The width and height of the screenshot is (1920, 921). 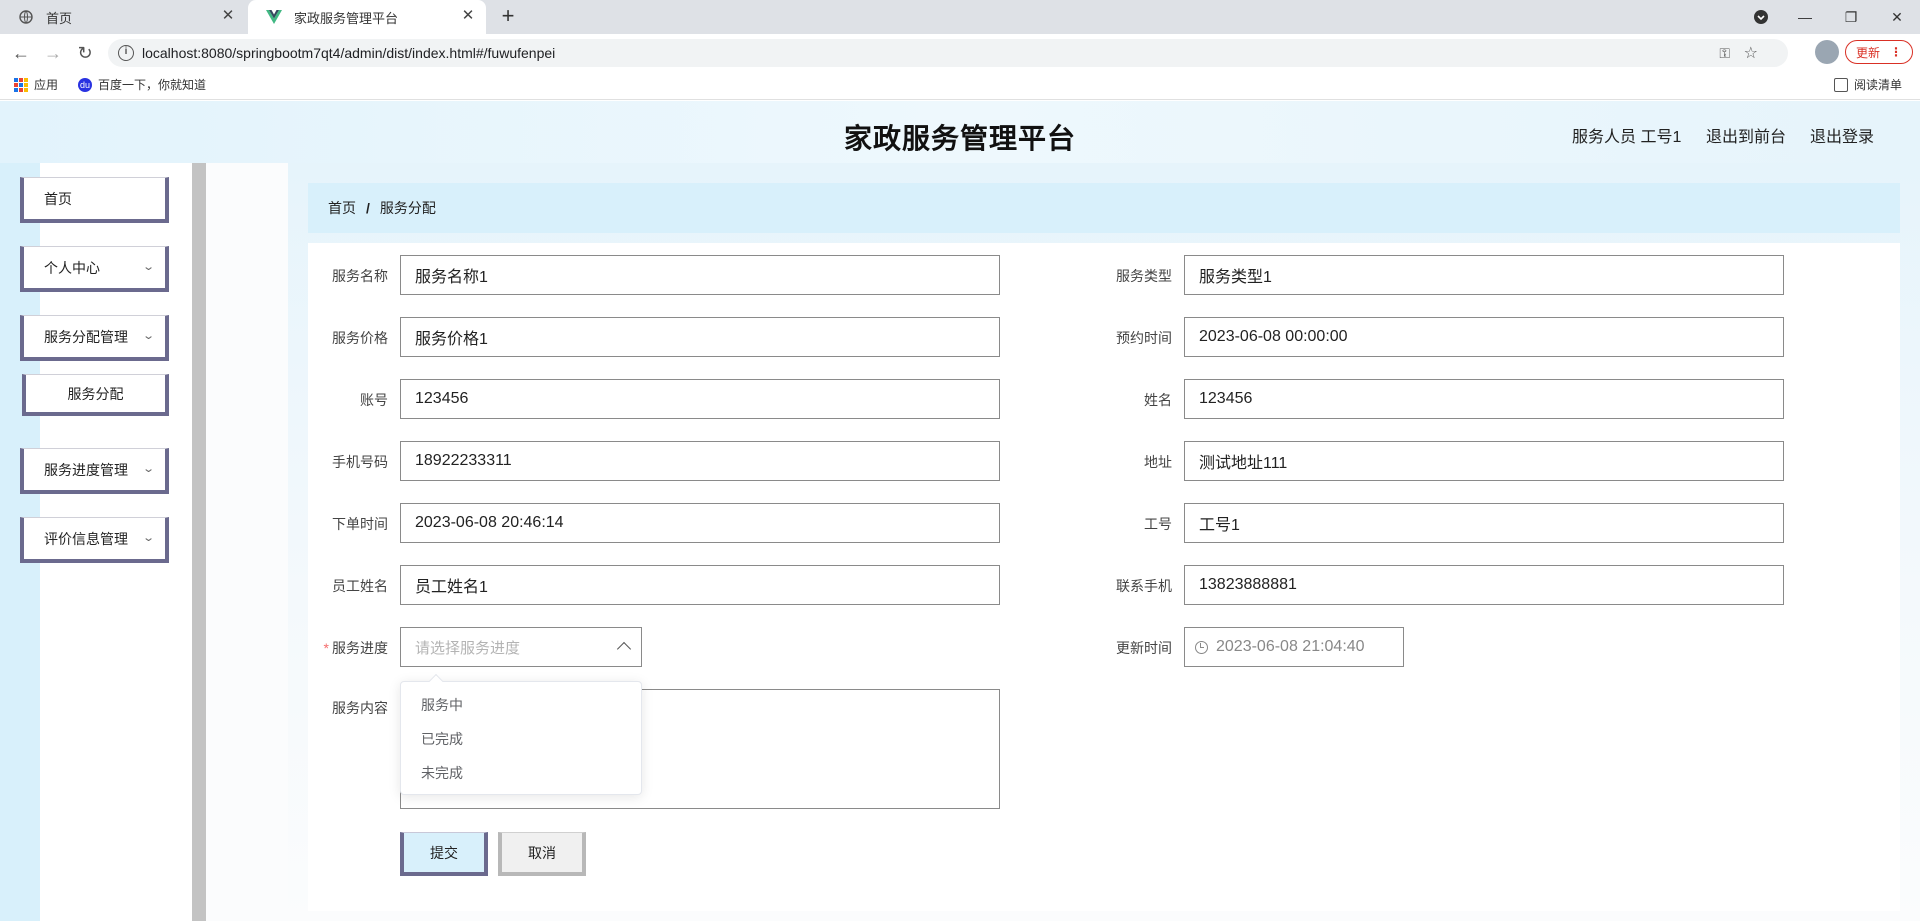 What do you see at coordinates (1219, 525) in the screenshot?
I see `field-value: 工号1` at bounding box center [1219, 525].